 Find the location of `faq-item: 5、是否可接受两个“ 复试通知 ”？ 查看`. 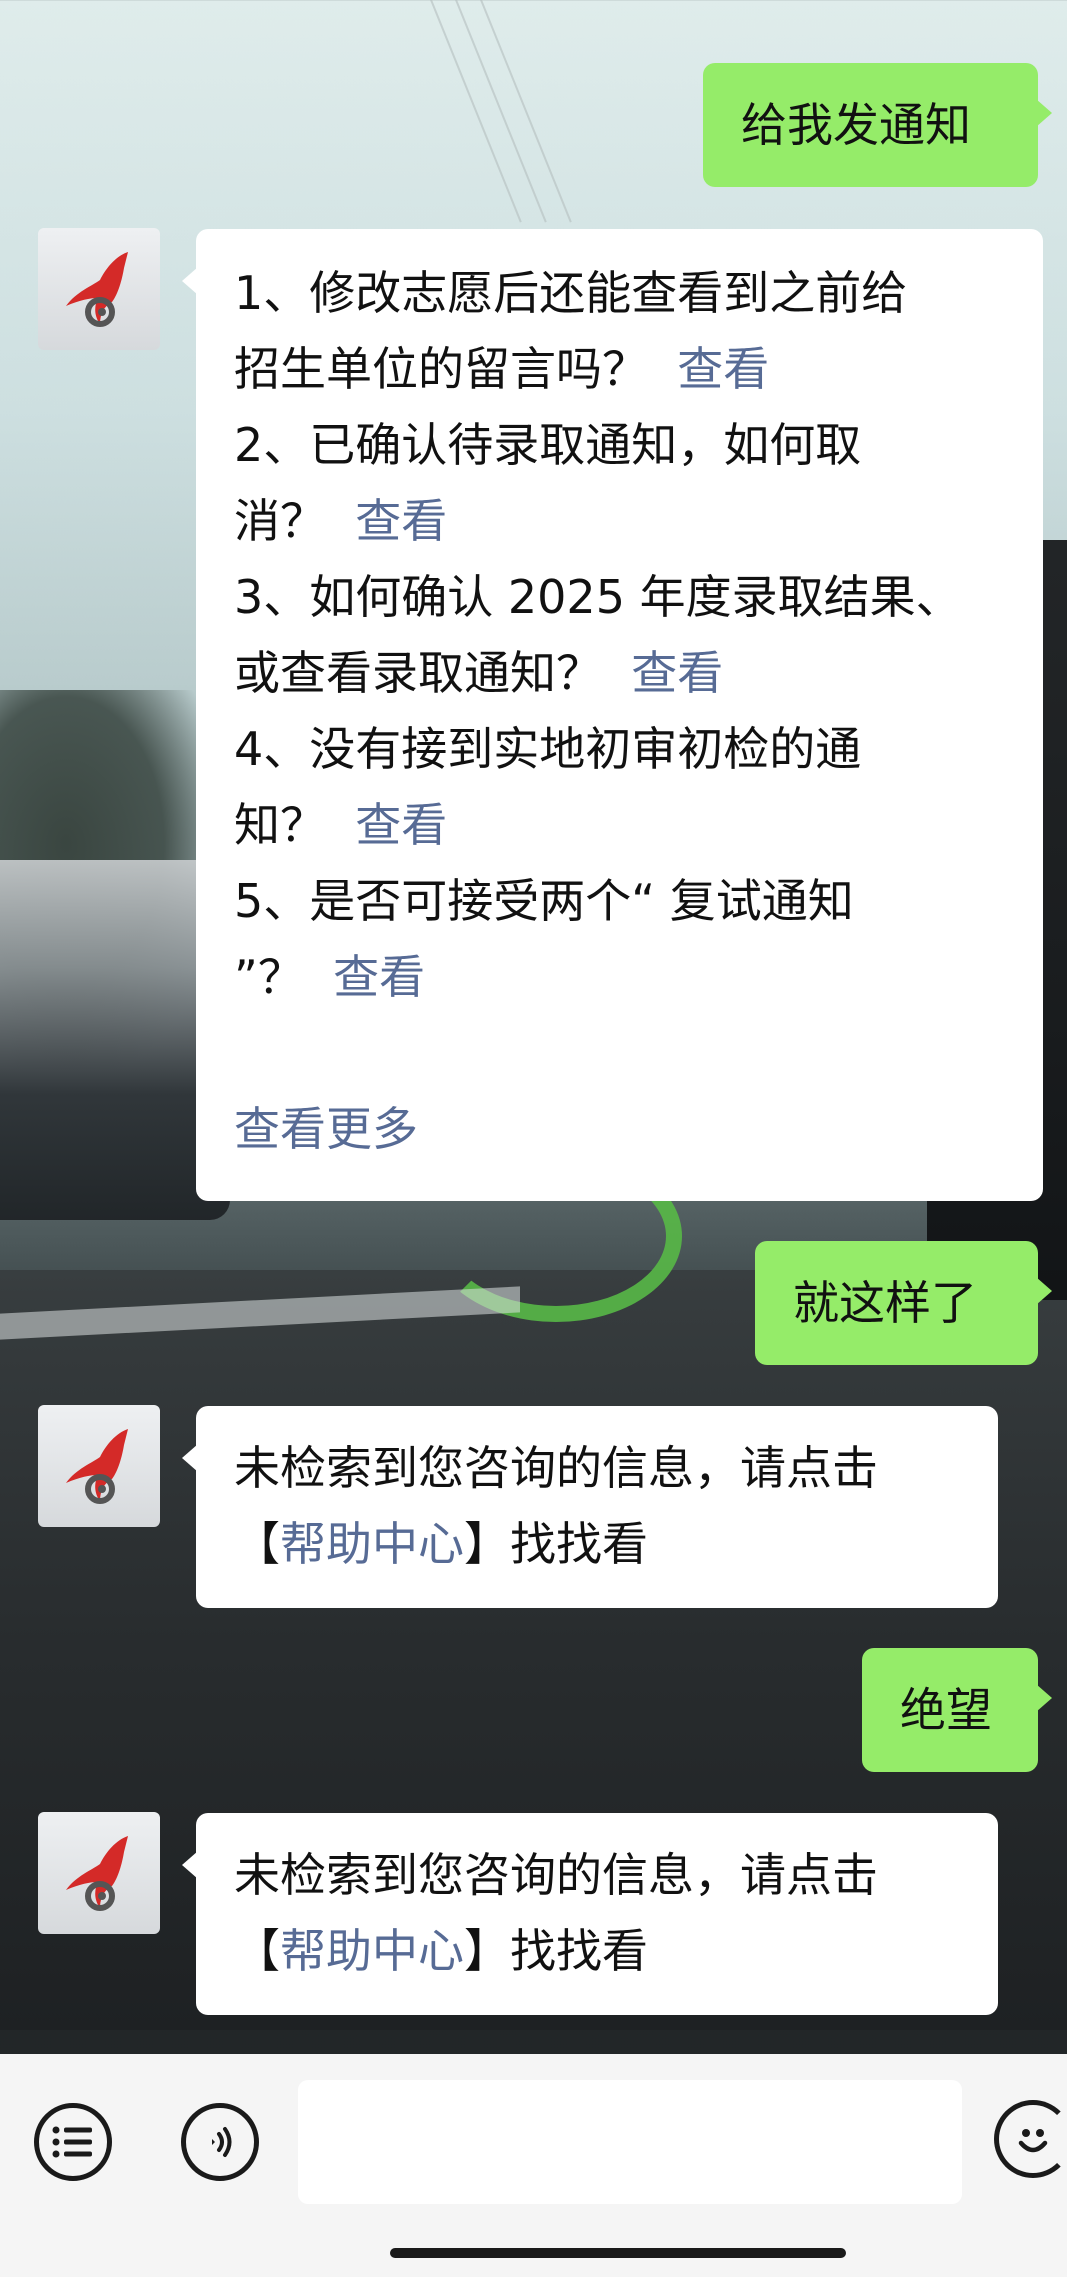

faq-item: 5、是否可接受两个“ 复试通知 ”？ 查看 is located at coordinates (544, 939).